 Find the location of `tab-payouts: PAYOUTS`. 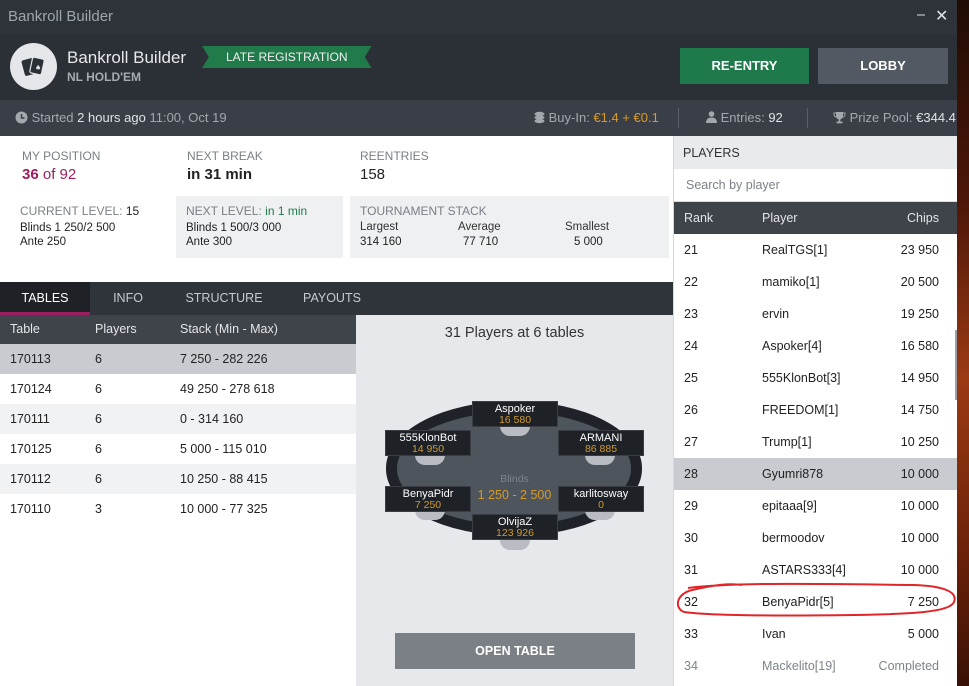

tab-payouts: PAYOUTS is located at coordinates (332, 298).